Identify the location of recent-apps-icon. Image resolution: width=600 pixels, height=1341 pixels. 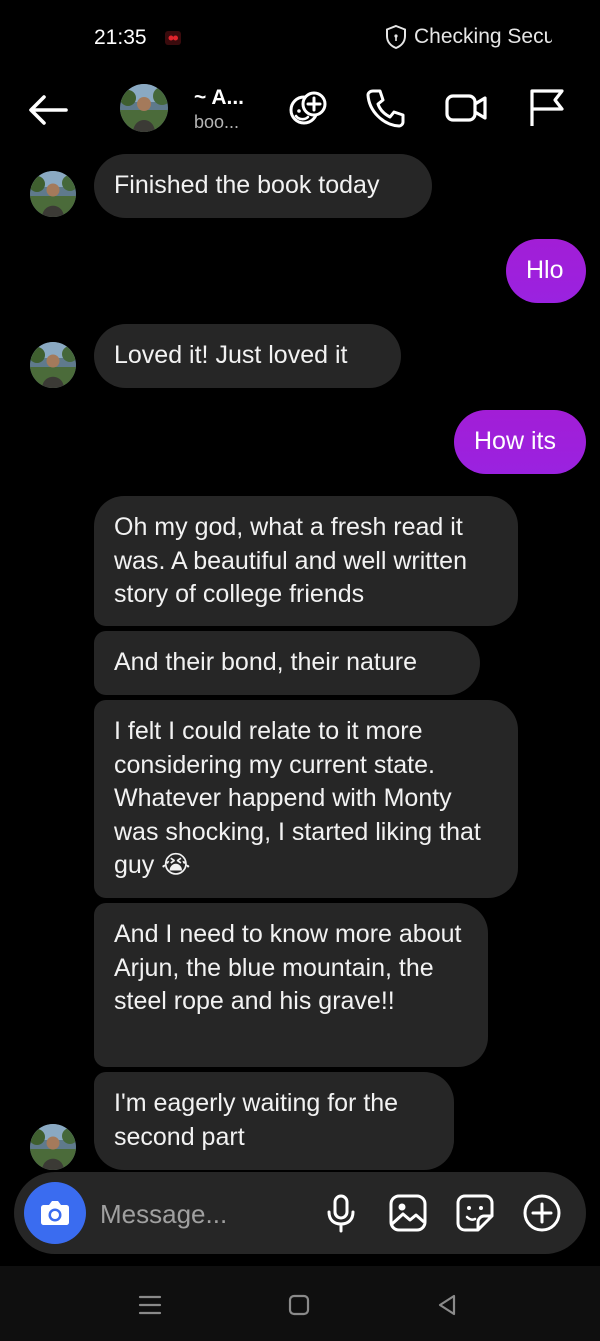
(150, 1305).